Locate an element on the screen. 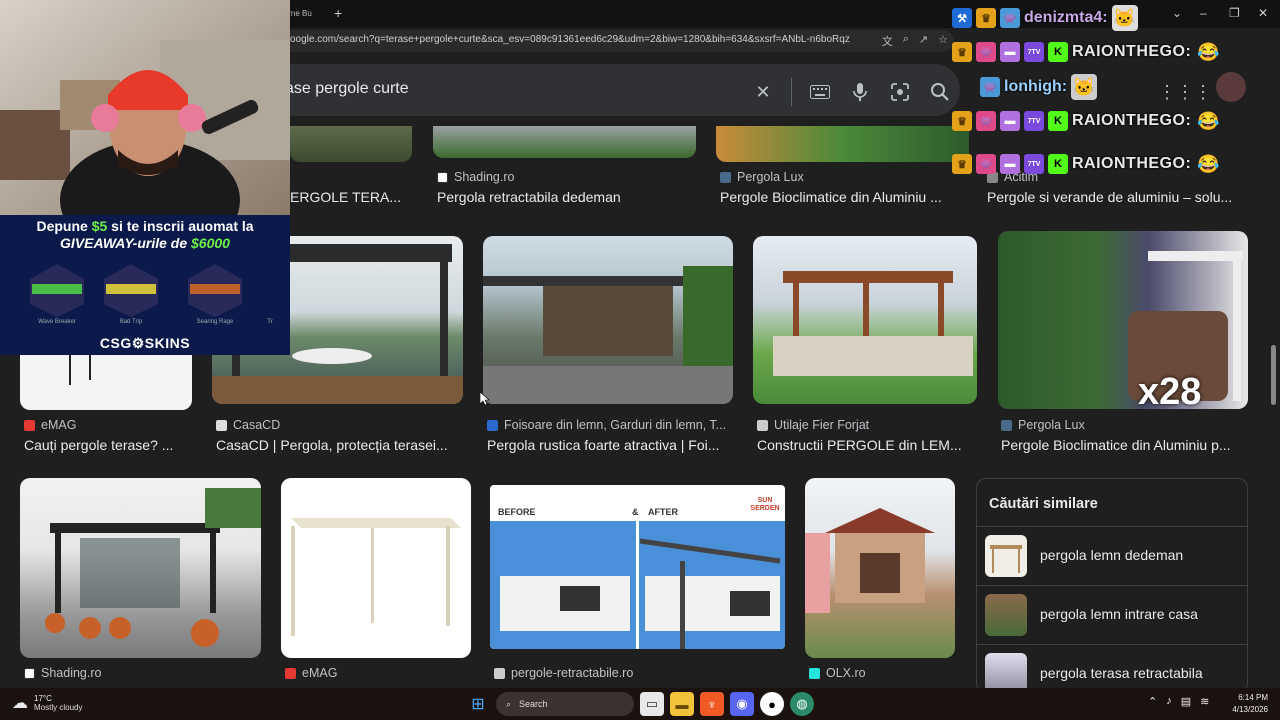 This screenshot has width=1280, height=720. task-view-icon: ▭ is located at coordinates (652, 704).